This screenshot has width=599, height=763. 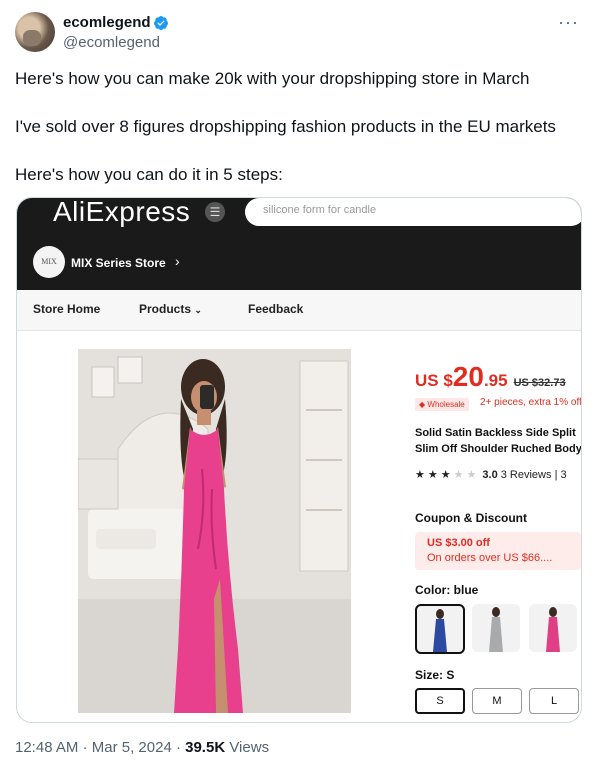 What do you see at coordinates (563, 475) in the screenshot?
I see `rating-extra: 3` at bounding box center [563, 475].